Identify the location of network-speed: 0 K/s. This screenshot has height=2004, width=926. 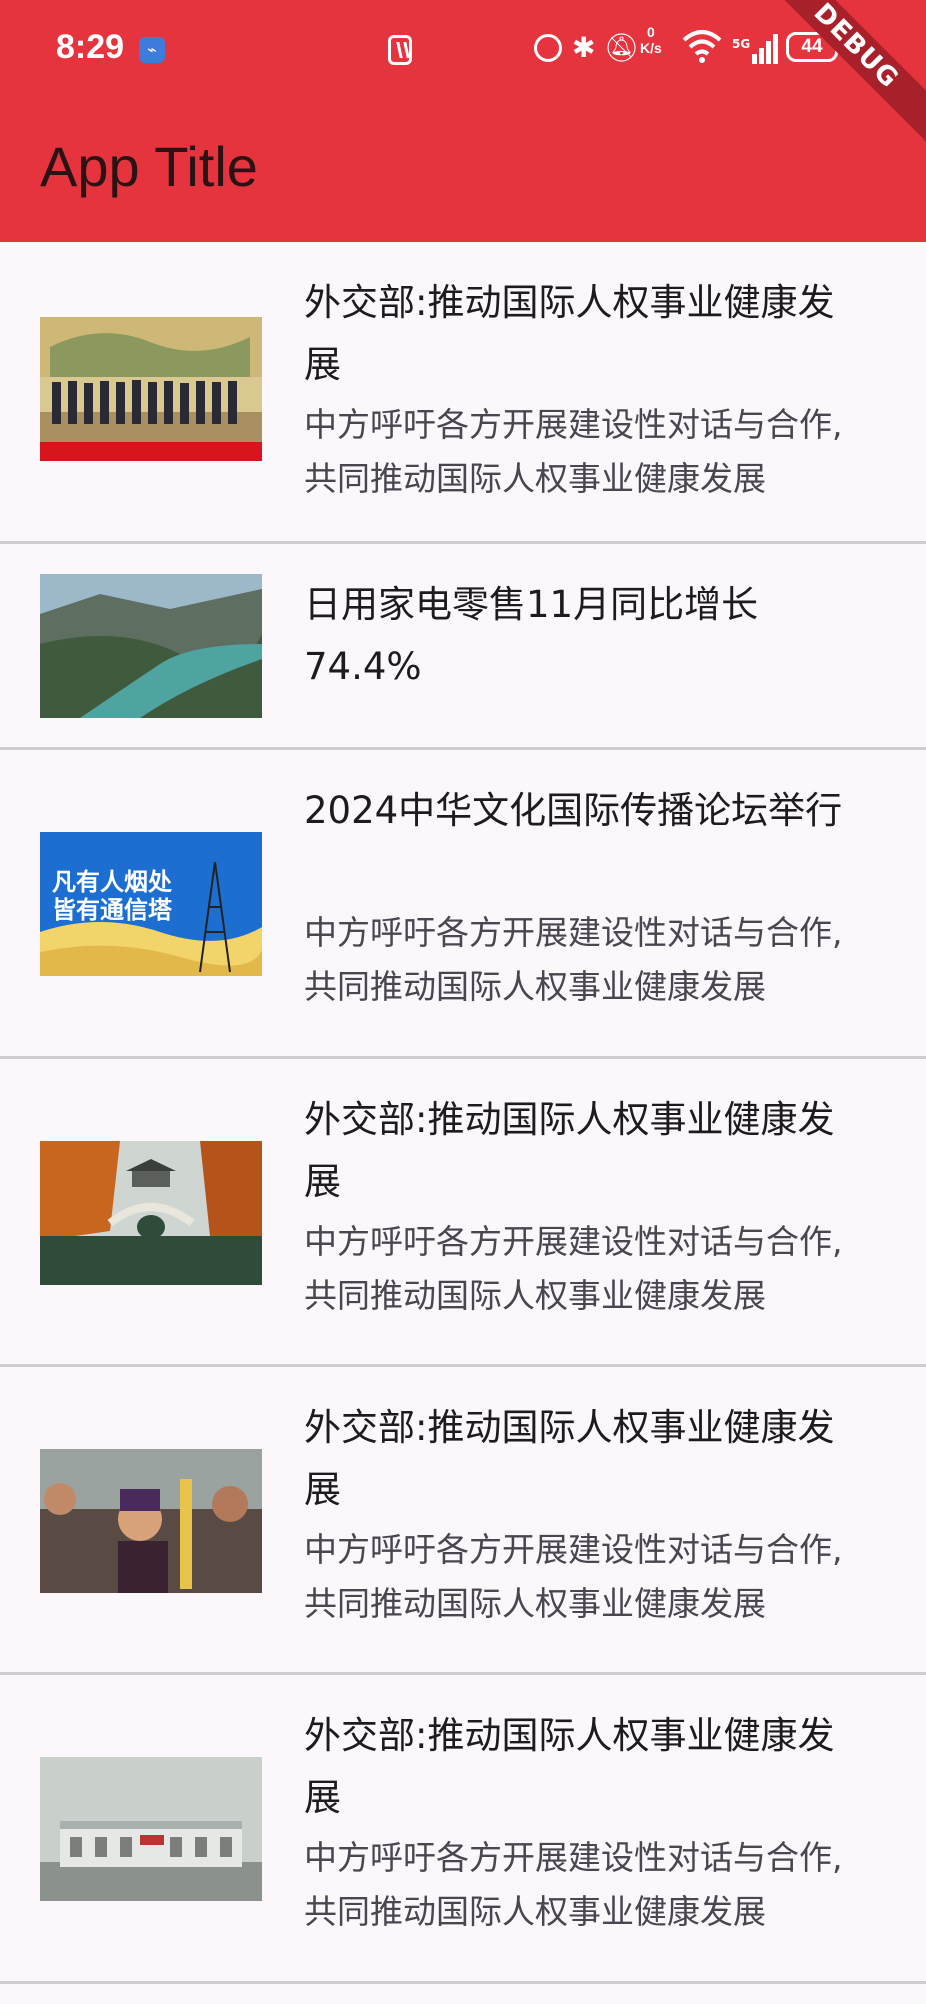
(651, 40).